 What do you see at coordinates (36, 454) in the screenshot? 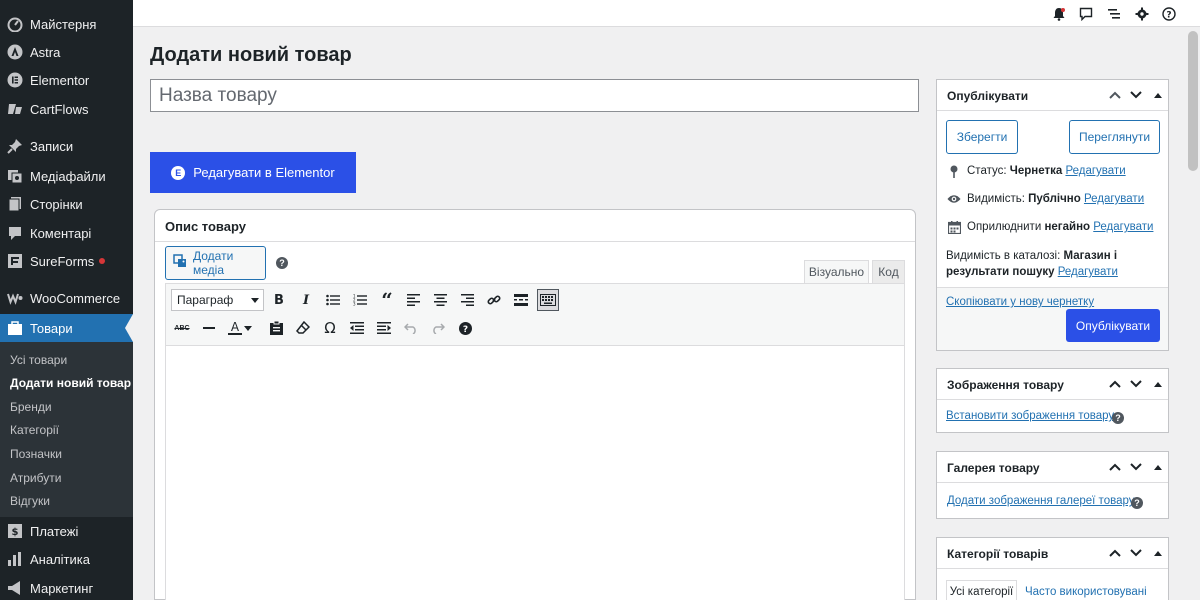
I see `submenu-tags: Позначки` at bounding box center [36, 454].